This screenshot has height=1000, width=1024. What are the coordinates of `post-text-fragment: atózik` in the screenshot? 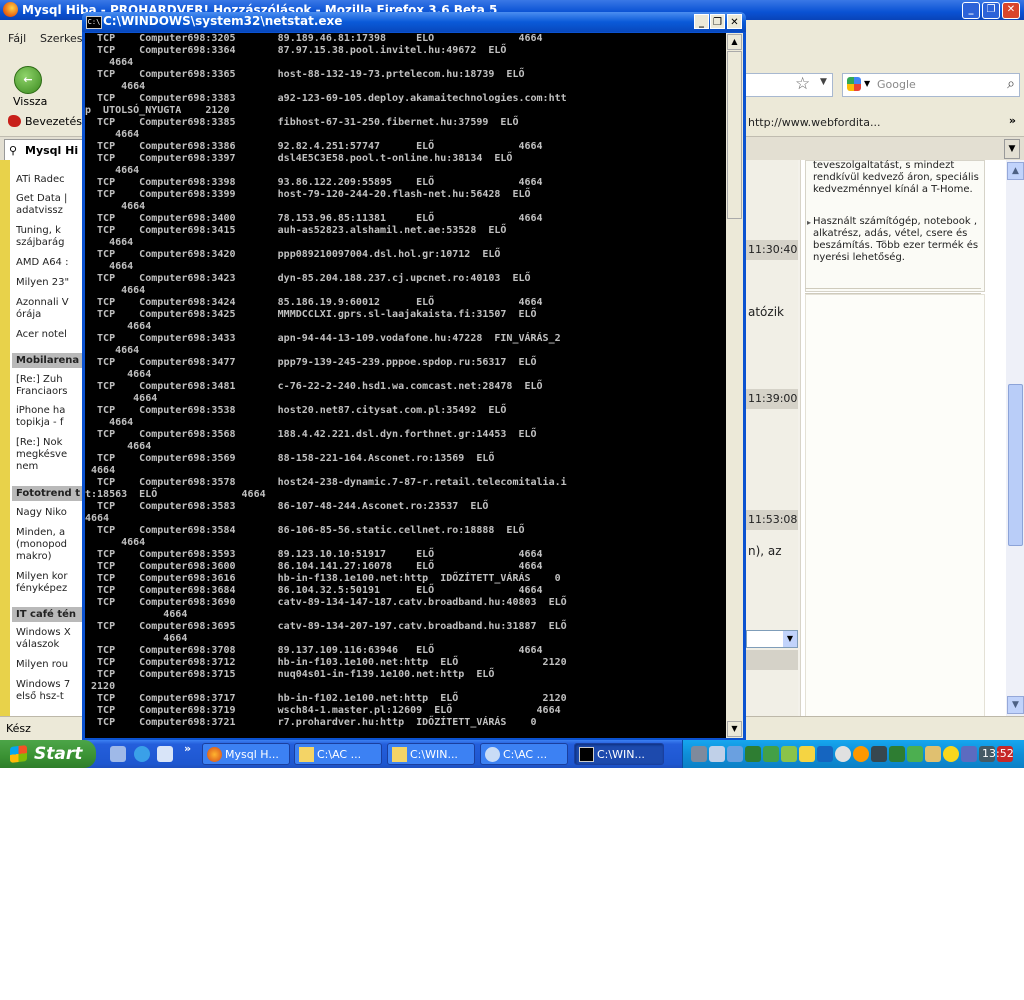 It's located at (766, 312).